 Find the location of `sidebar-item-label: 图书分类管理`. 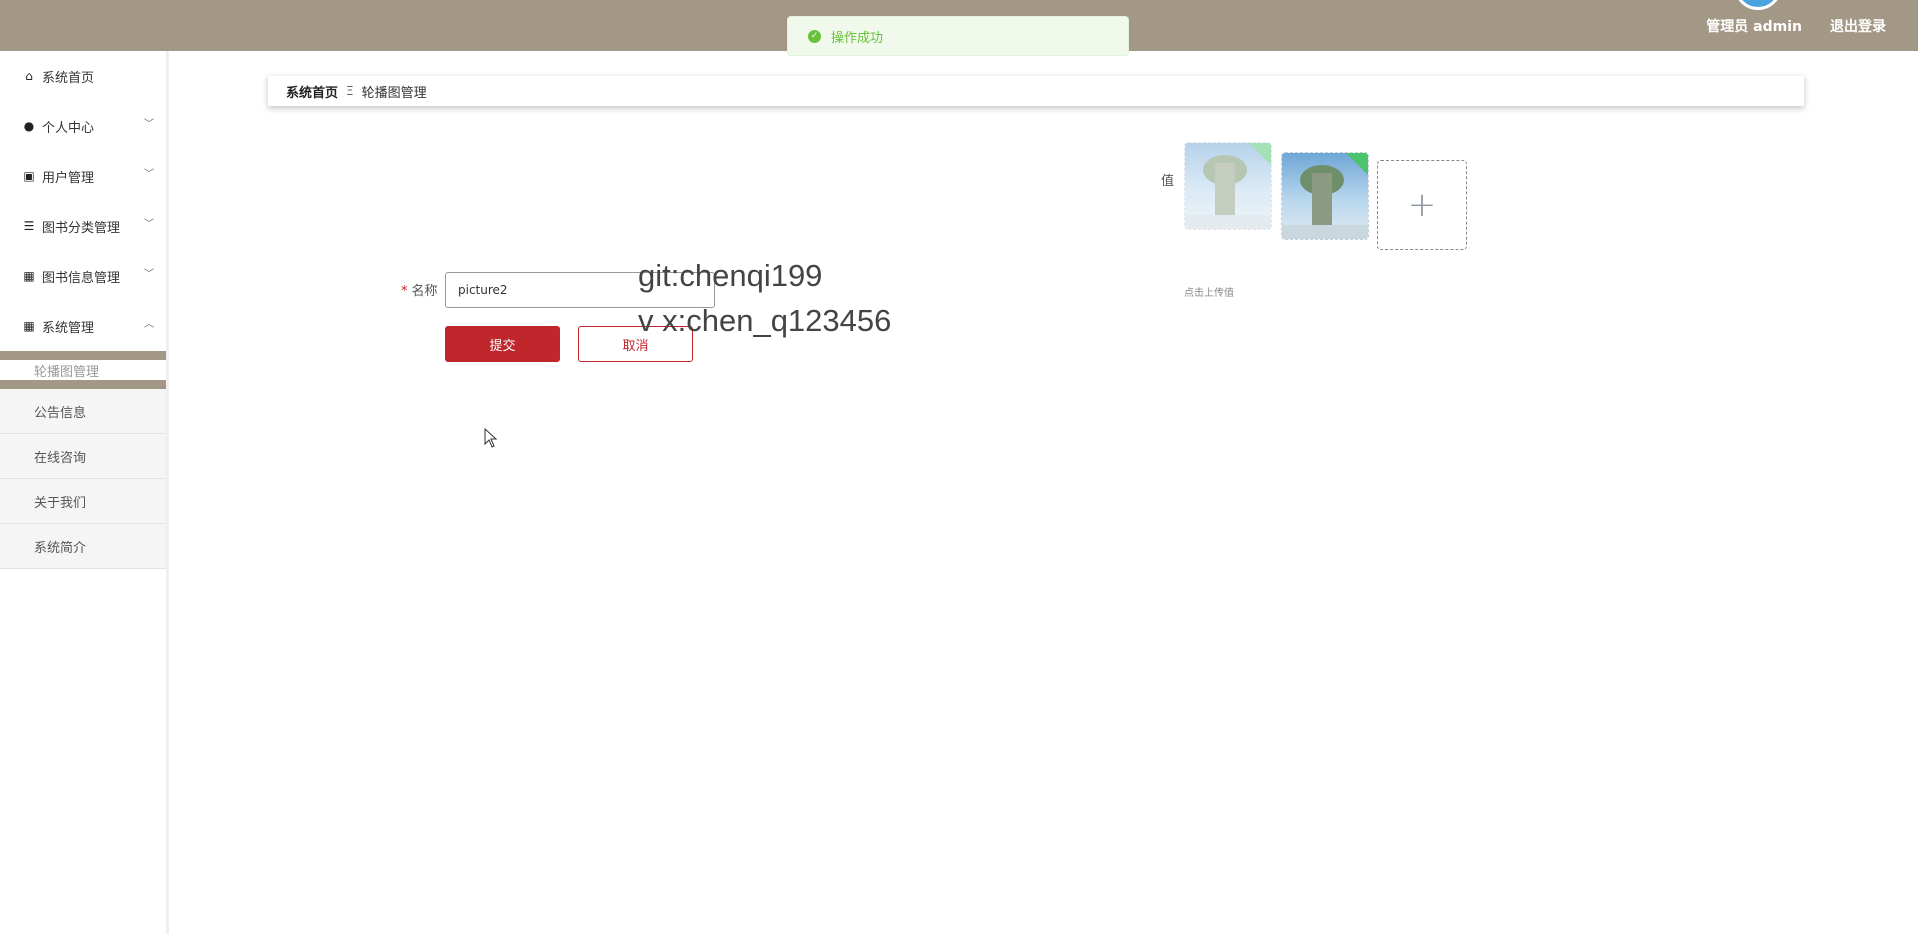

sidebar-item-label: 图书分类管理 is located at coordinates (81, 228).